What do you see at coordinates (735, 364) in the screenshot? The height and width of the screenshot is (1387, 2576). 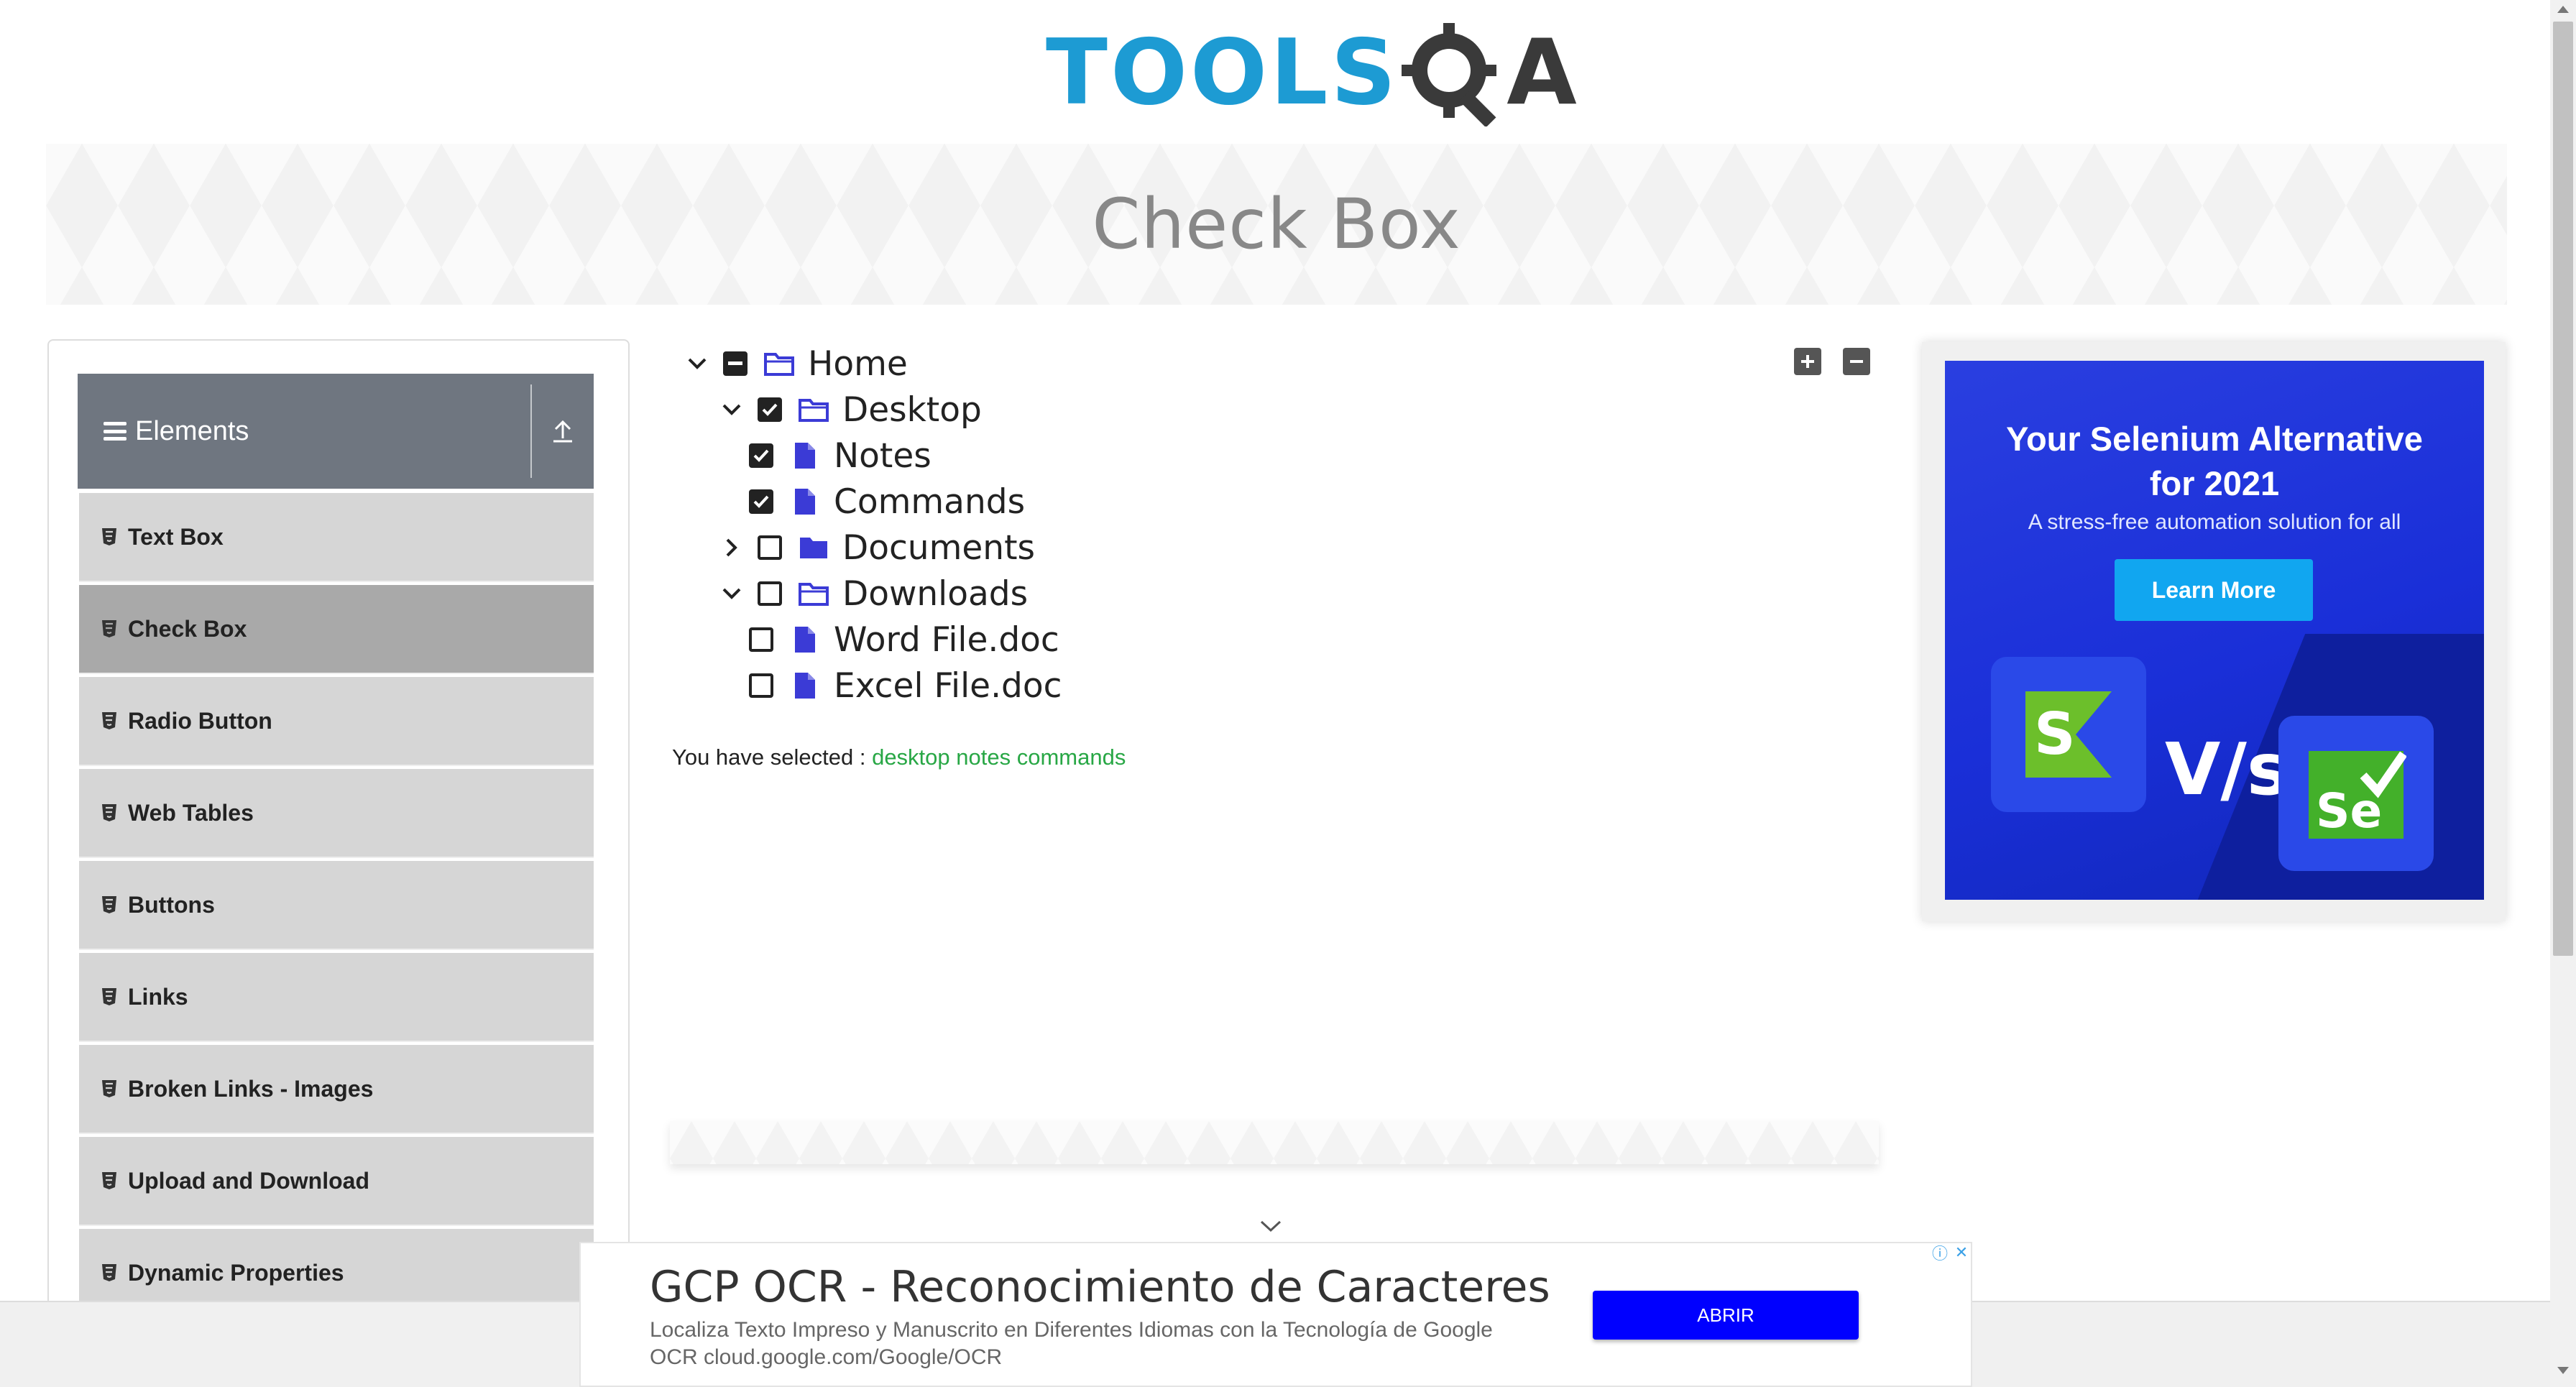 I see `checkbox-home` at bounding box center [735, 364].